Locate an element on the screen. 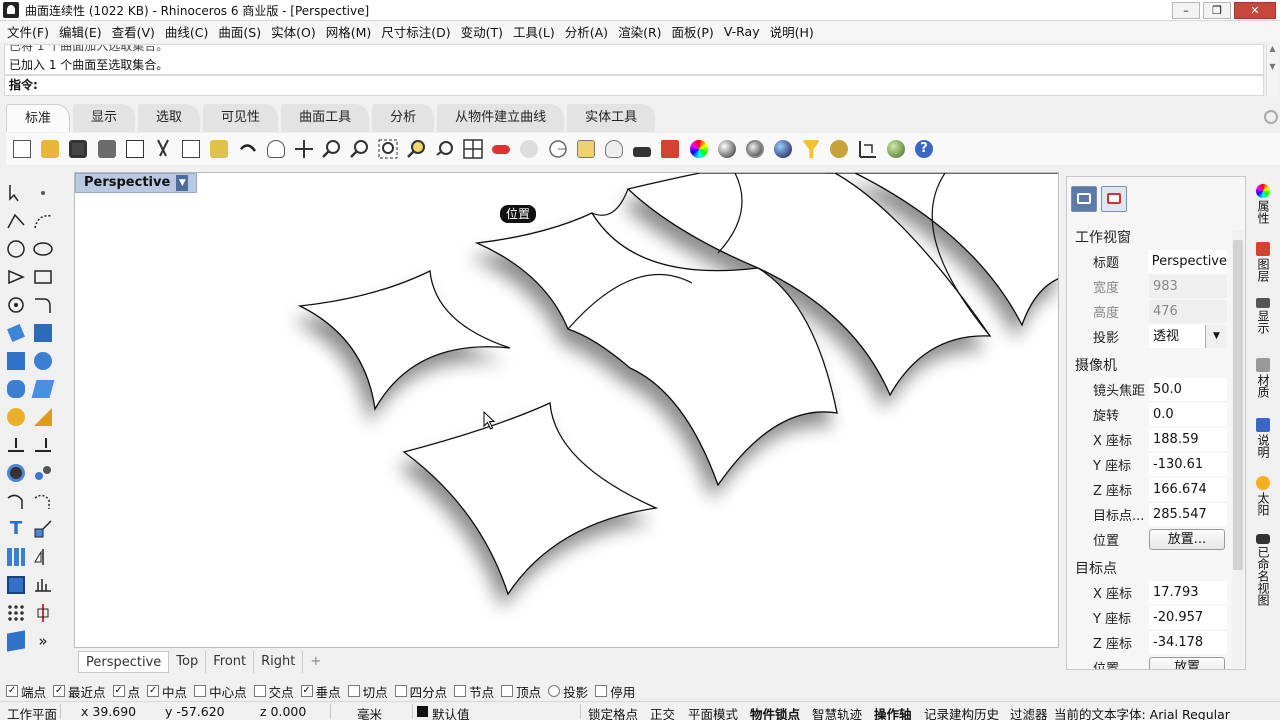 Image resolution: width=1280 pixels, height=720 pixels. viewport-tab-front: Front is located at coordinates (230, 662).